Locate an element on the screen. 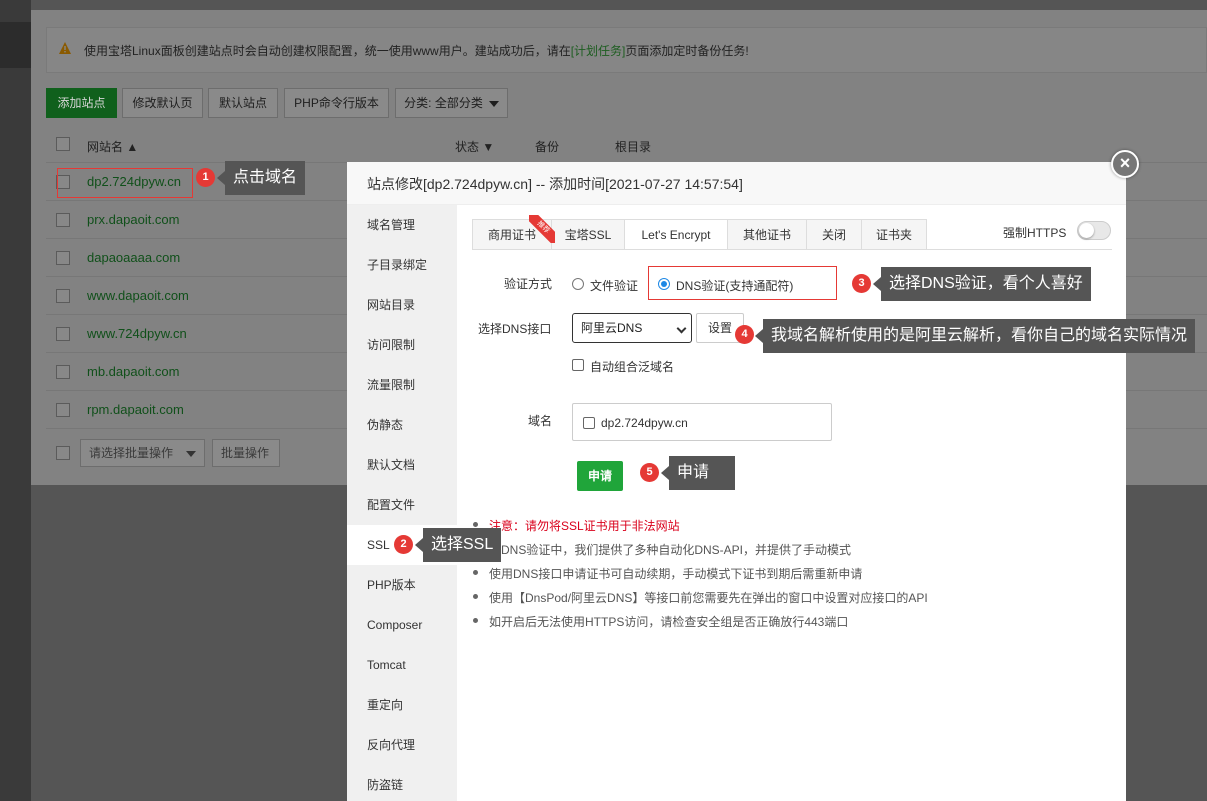  tab-4: 关闭 is located at coordinates (834, 234).